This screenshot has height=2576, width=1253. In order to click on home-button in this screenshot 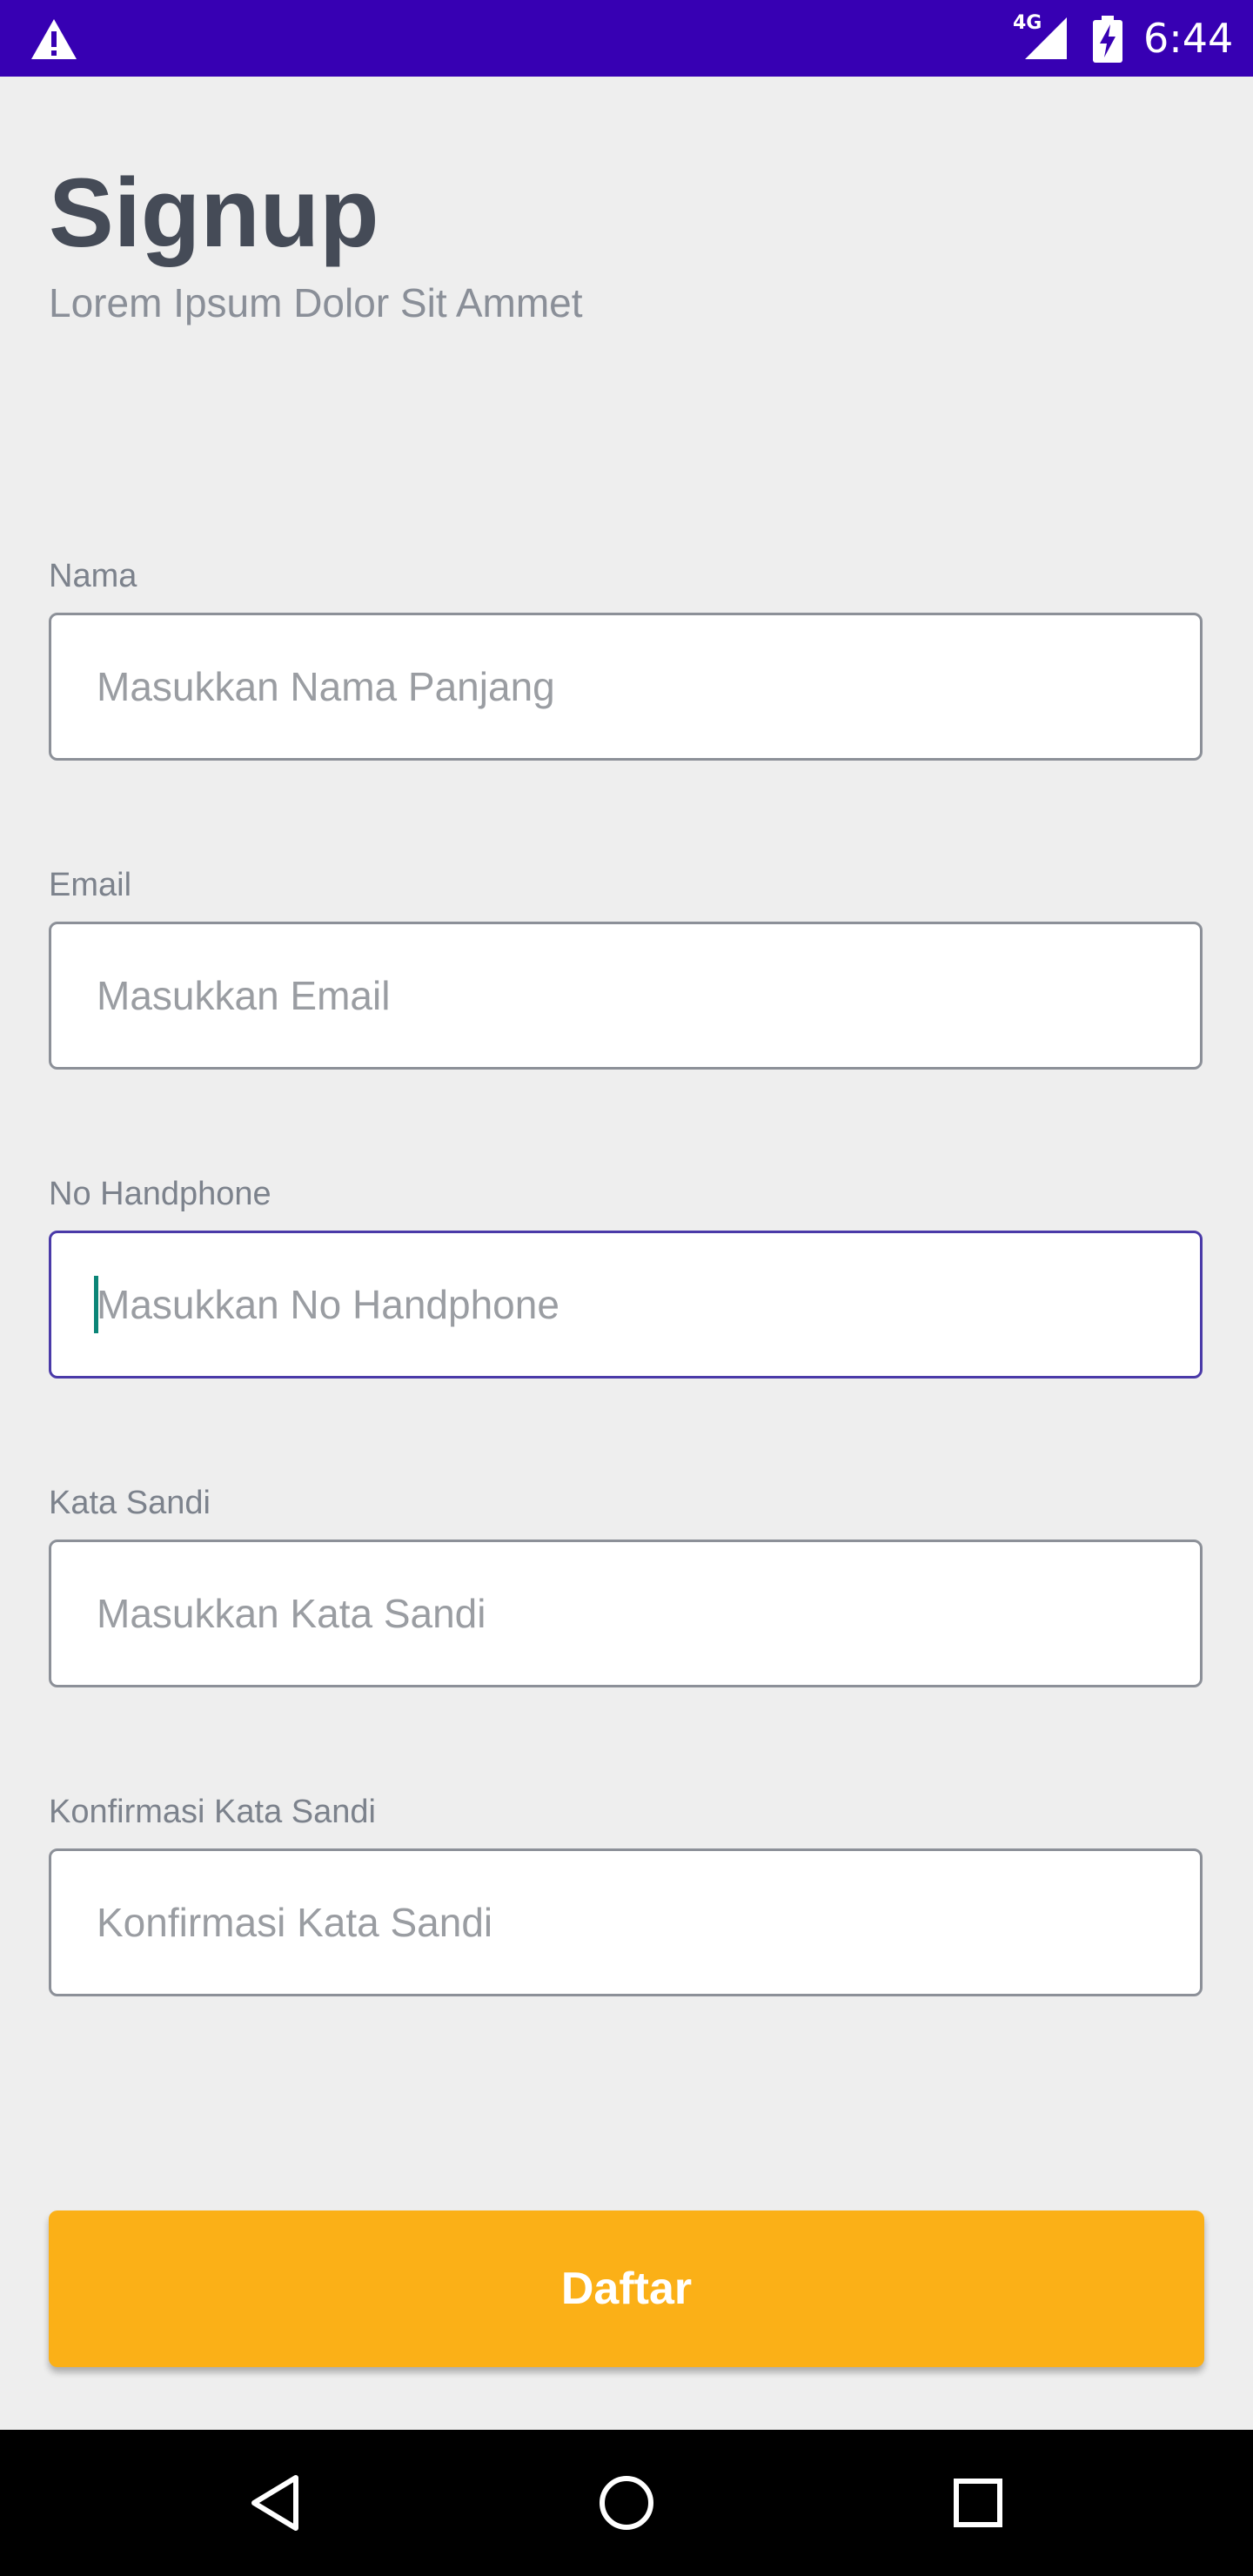, I will do `click(626, 2502)`.